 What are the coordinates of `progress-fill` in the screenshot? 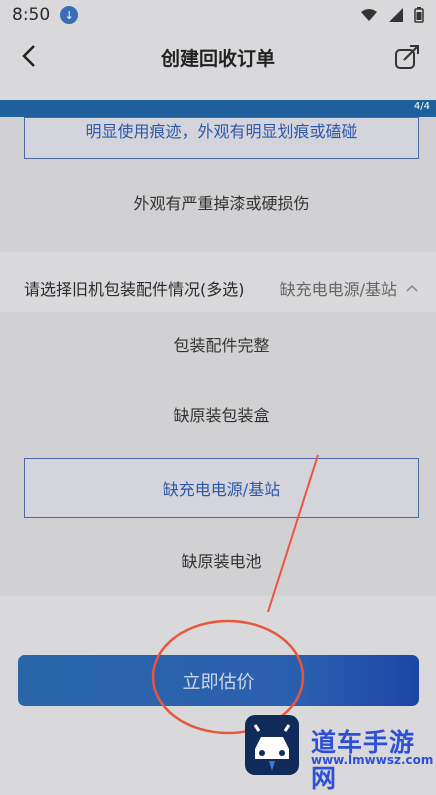 It's located at (218, 108).